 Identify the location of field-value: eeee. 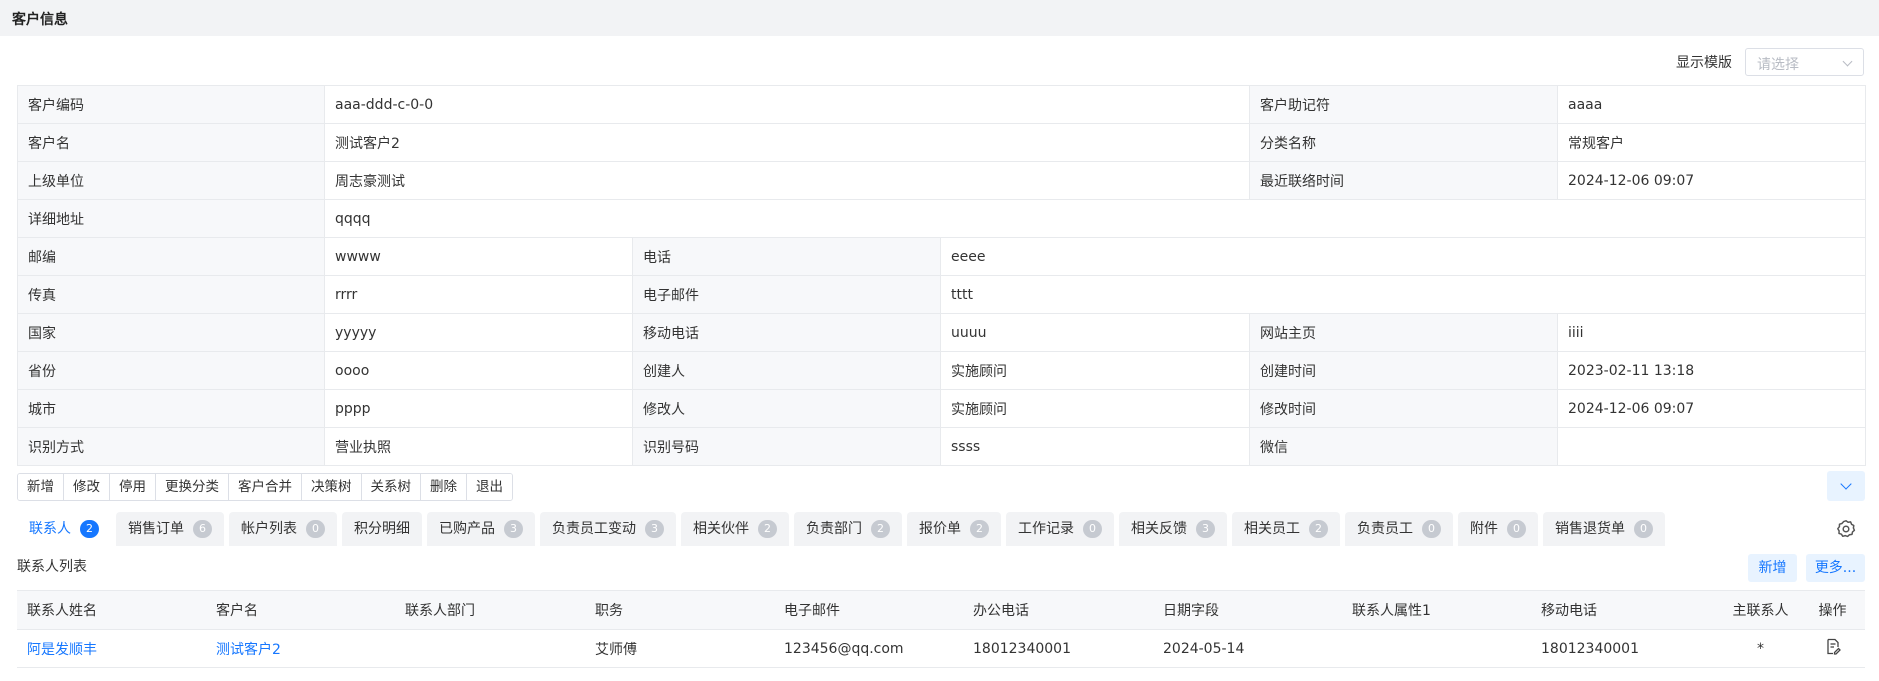
(1403, 256).